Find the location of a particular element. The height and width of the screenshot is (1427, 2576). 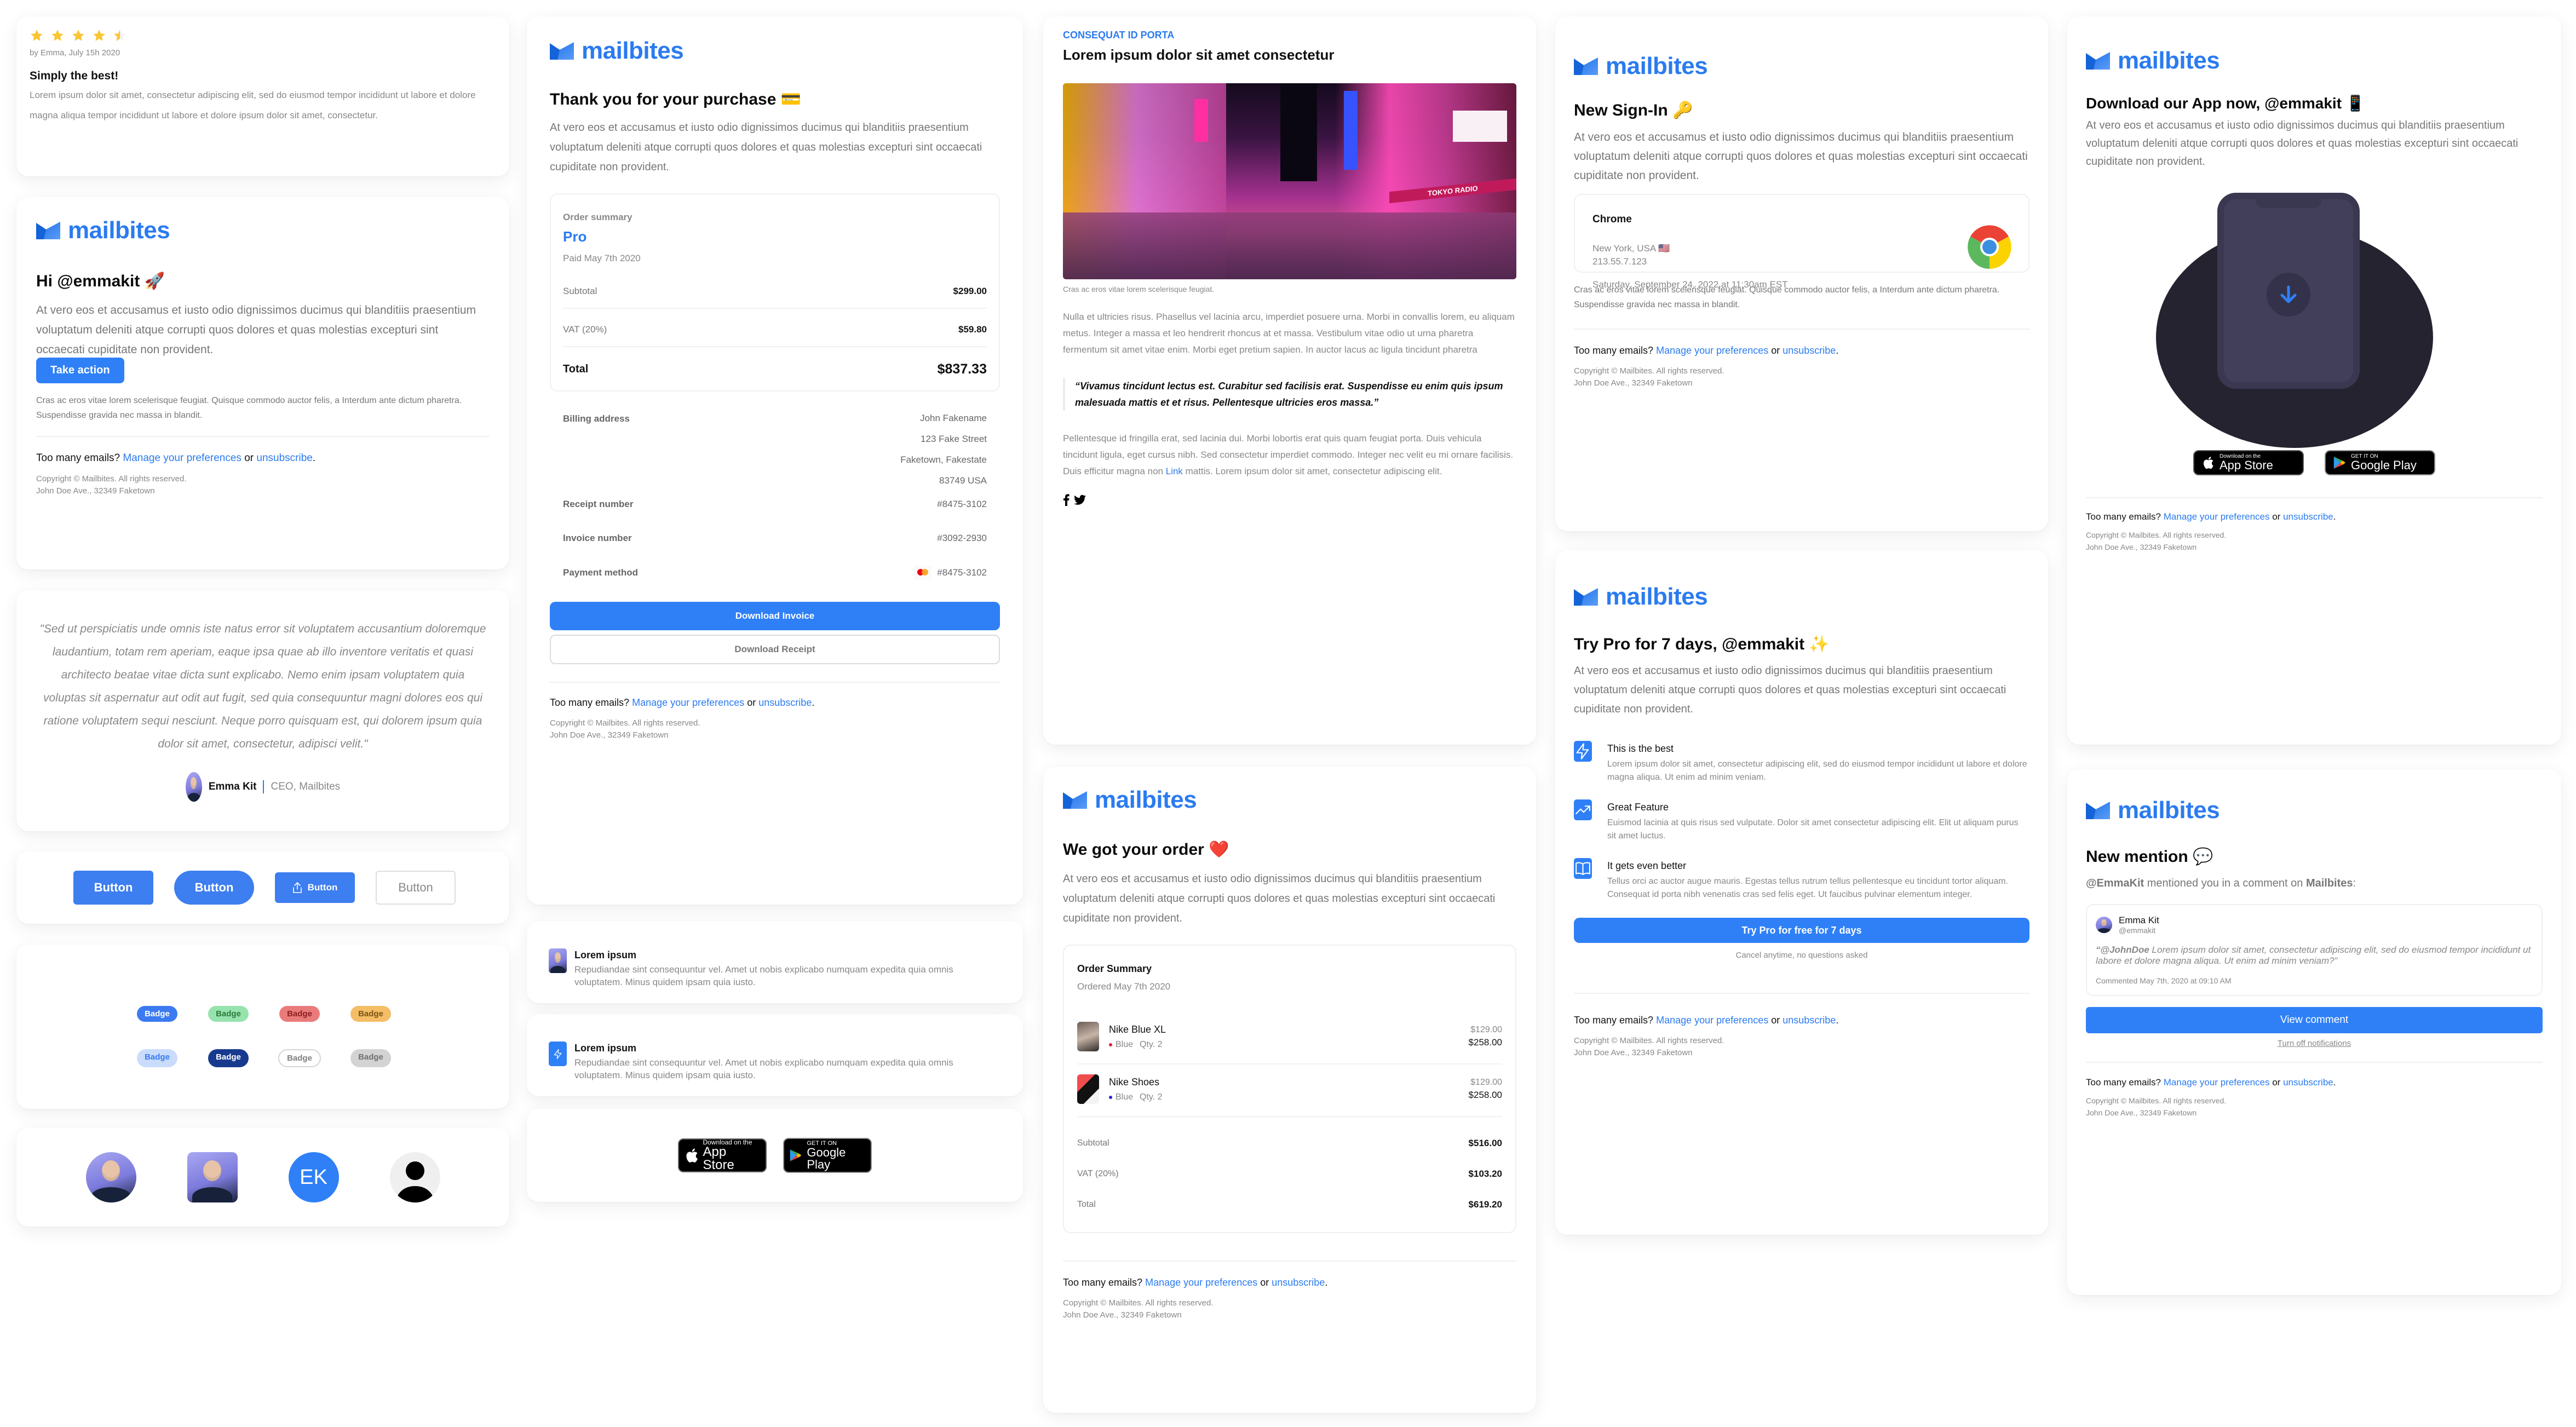

product-color: Blue is located at coordinates (1125, 1044).